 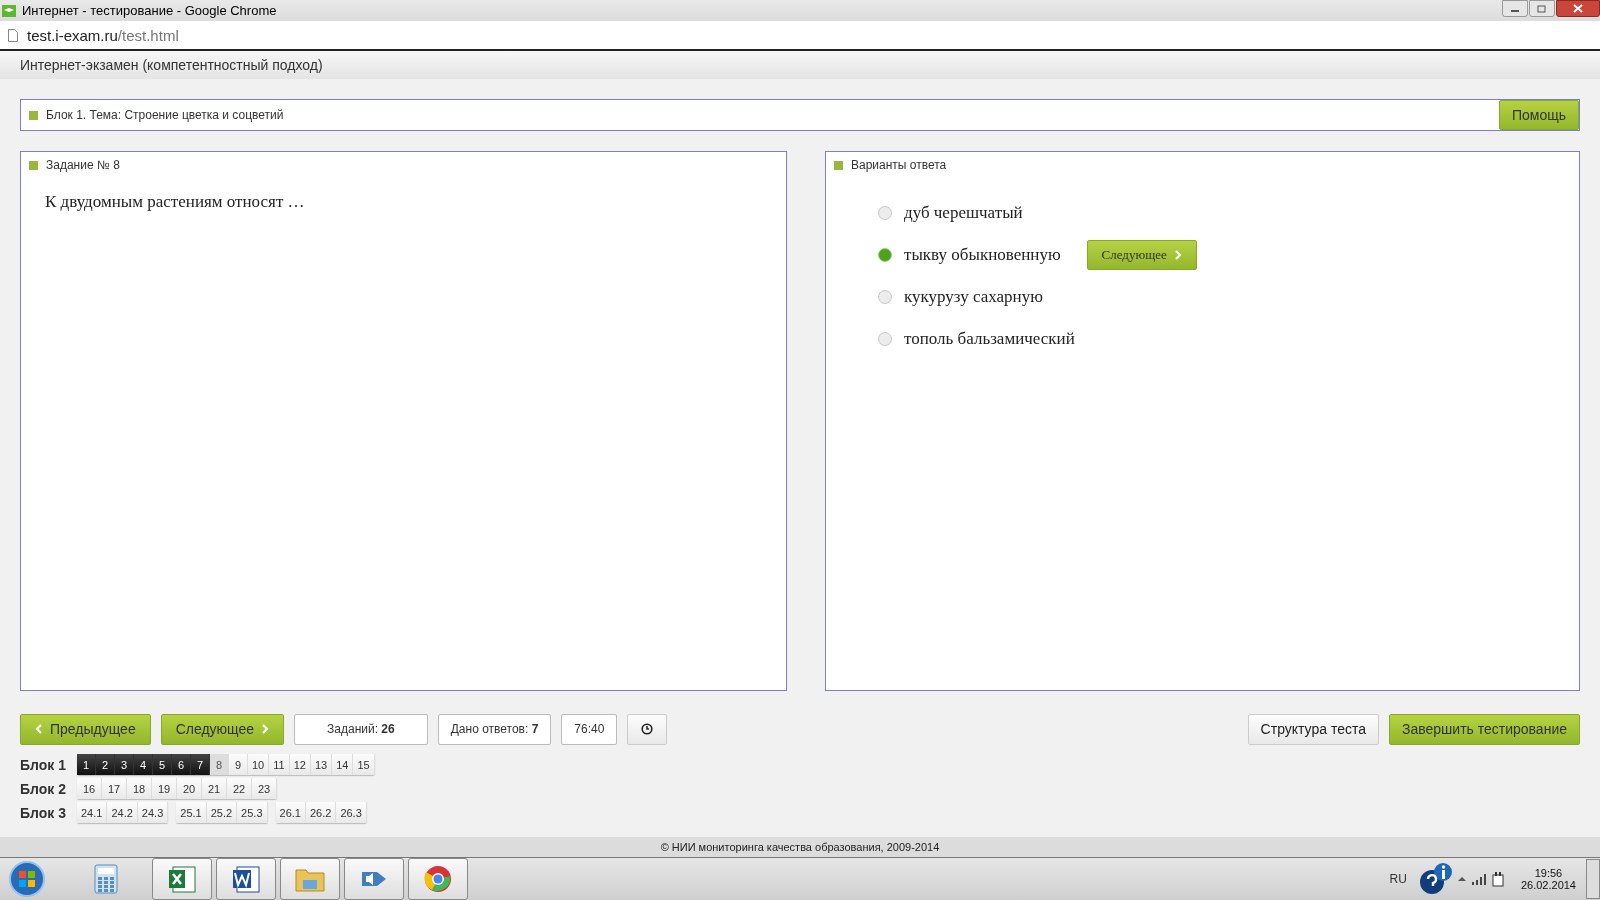 What do you see at coordinates (1313, 729) in the screenshot?
I see `structure-button: Структура теста` at bounding box center [1313, 729].